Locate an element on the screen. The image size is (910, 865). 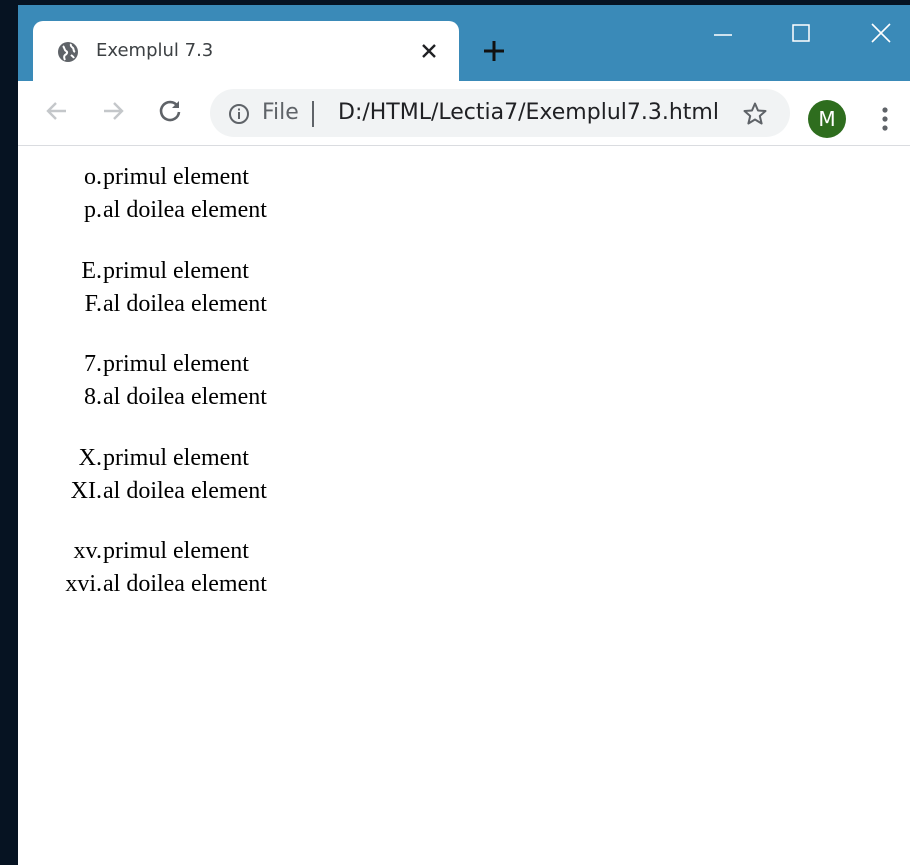
ordered-list-lower-alpha: o. primul element p. al doilea element is located at coordinates (218, 194).